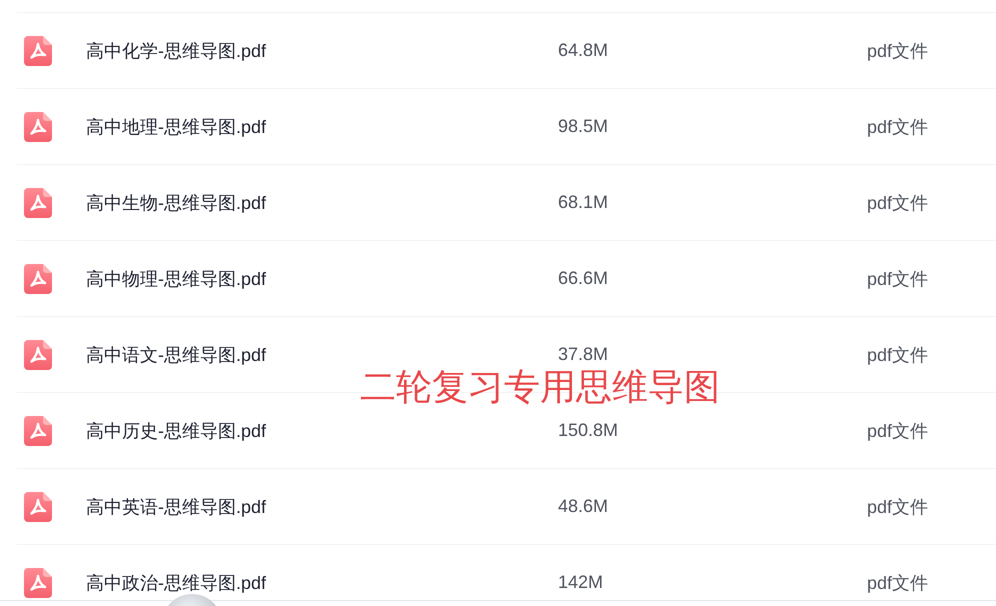 Image resolution: width=996 pixels, height=606 pixels. I want to click on file-size: 68.1M, so click(583, 202).